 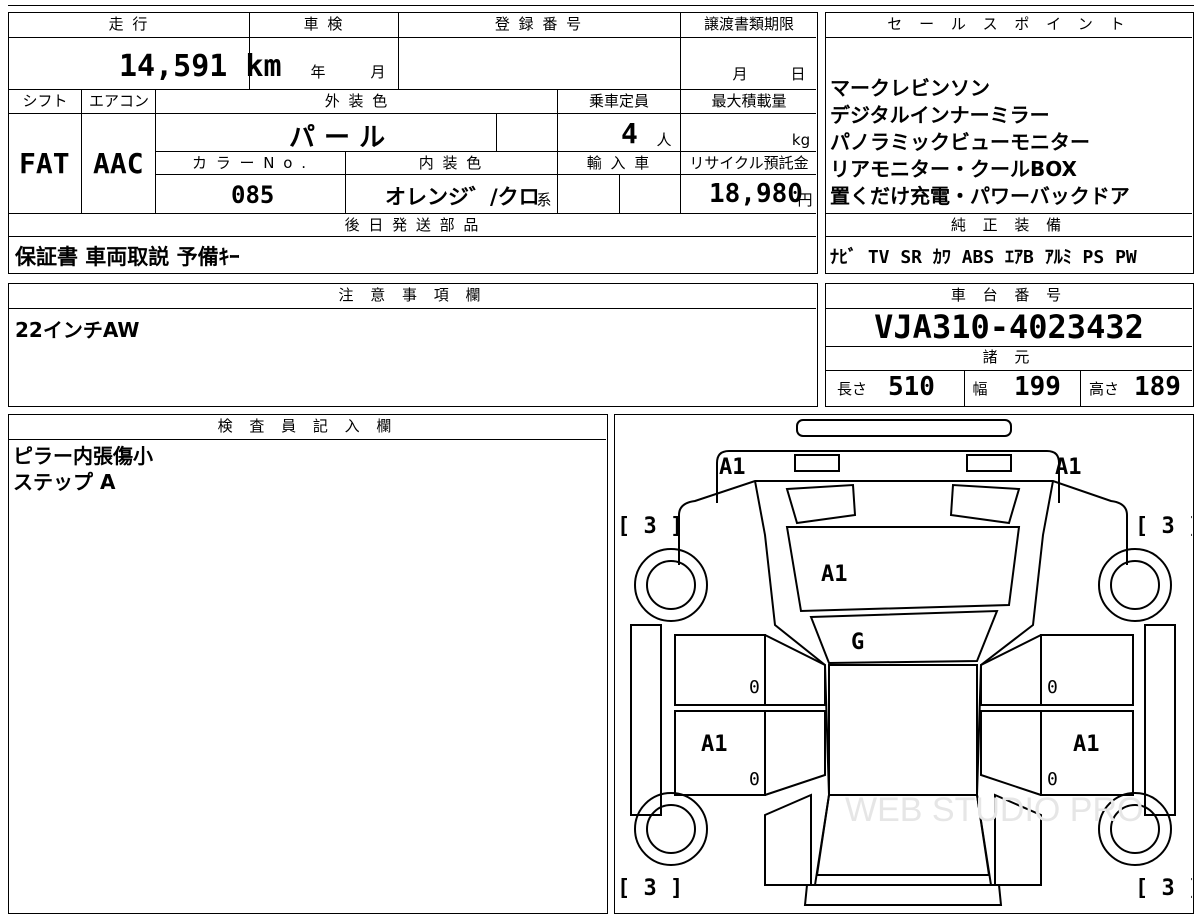 I want to click on notes-header: 注 意 事 項 欄, so click(x=412, y=295).